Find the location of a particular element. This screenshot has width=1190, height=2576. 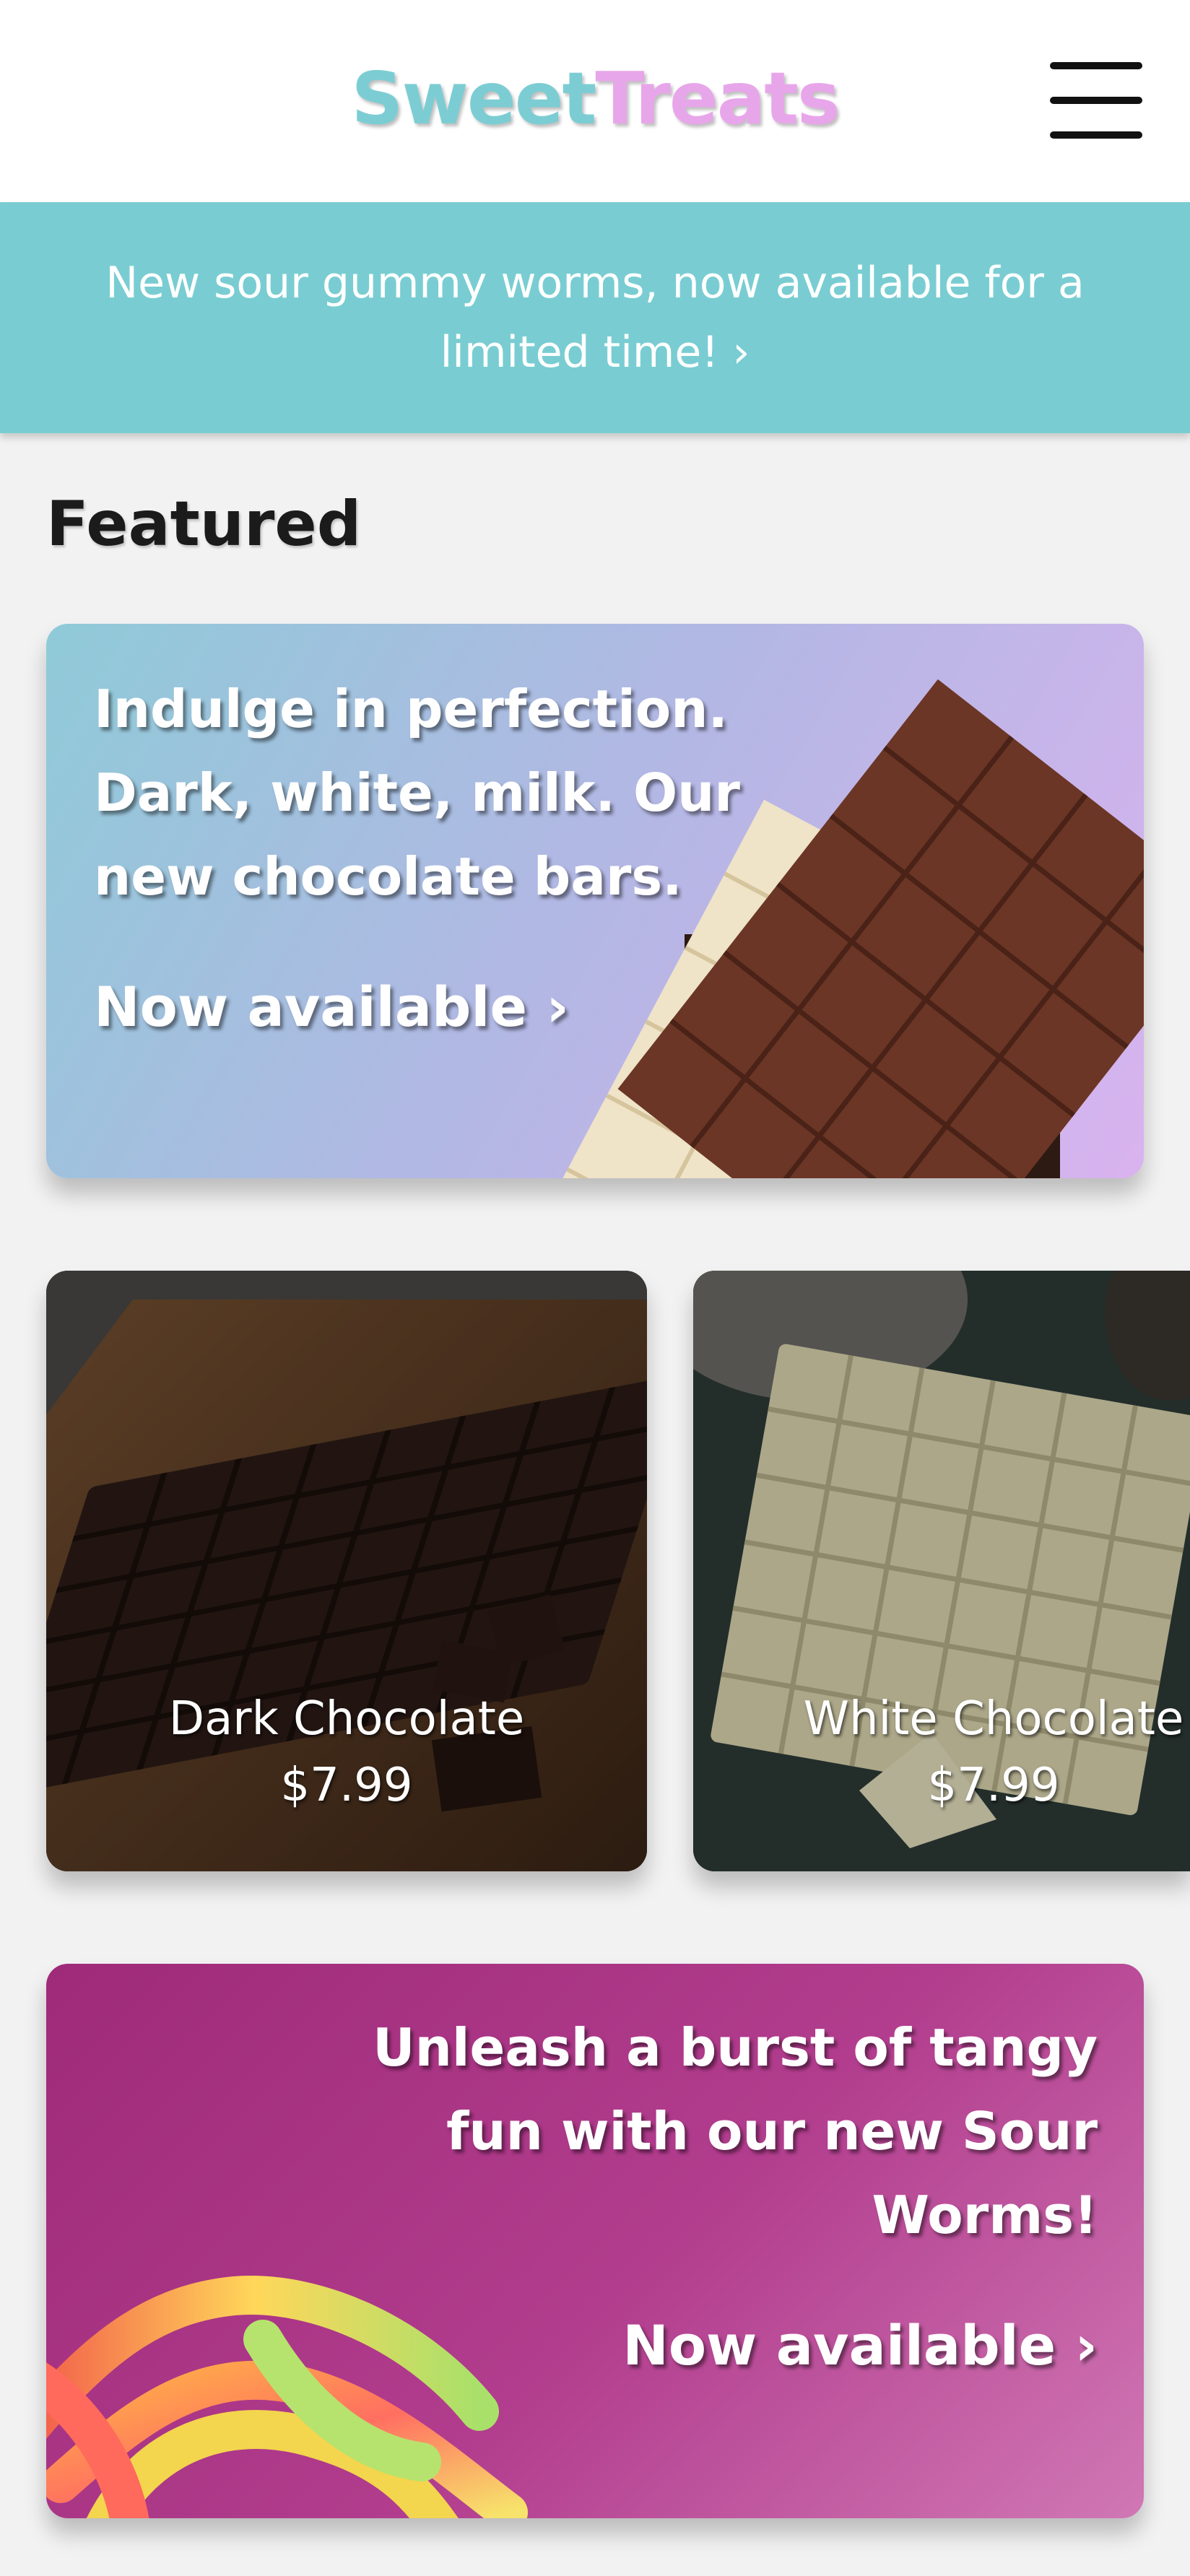

headline-line: new chocolate bars. is located at coordinates (388, 876).